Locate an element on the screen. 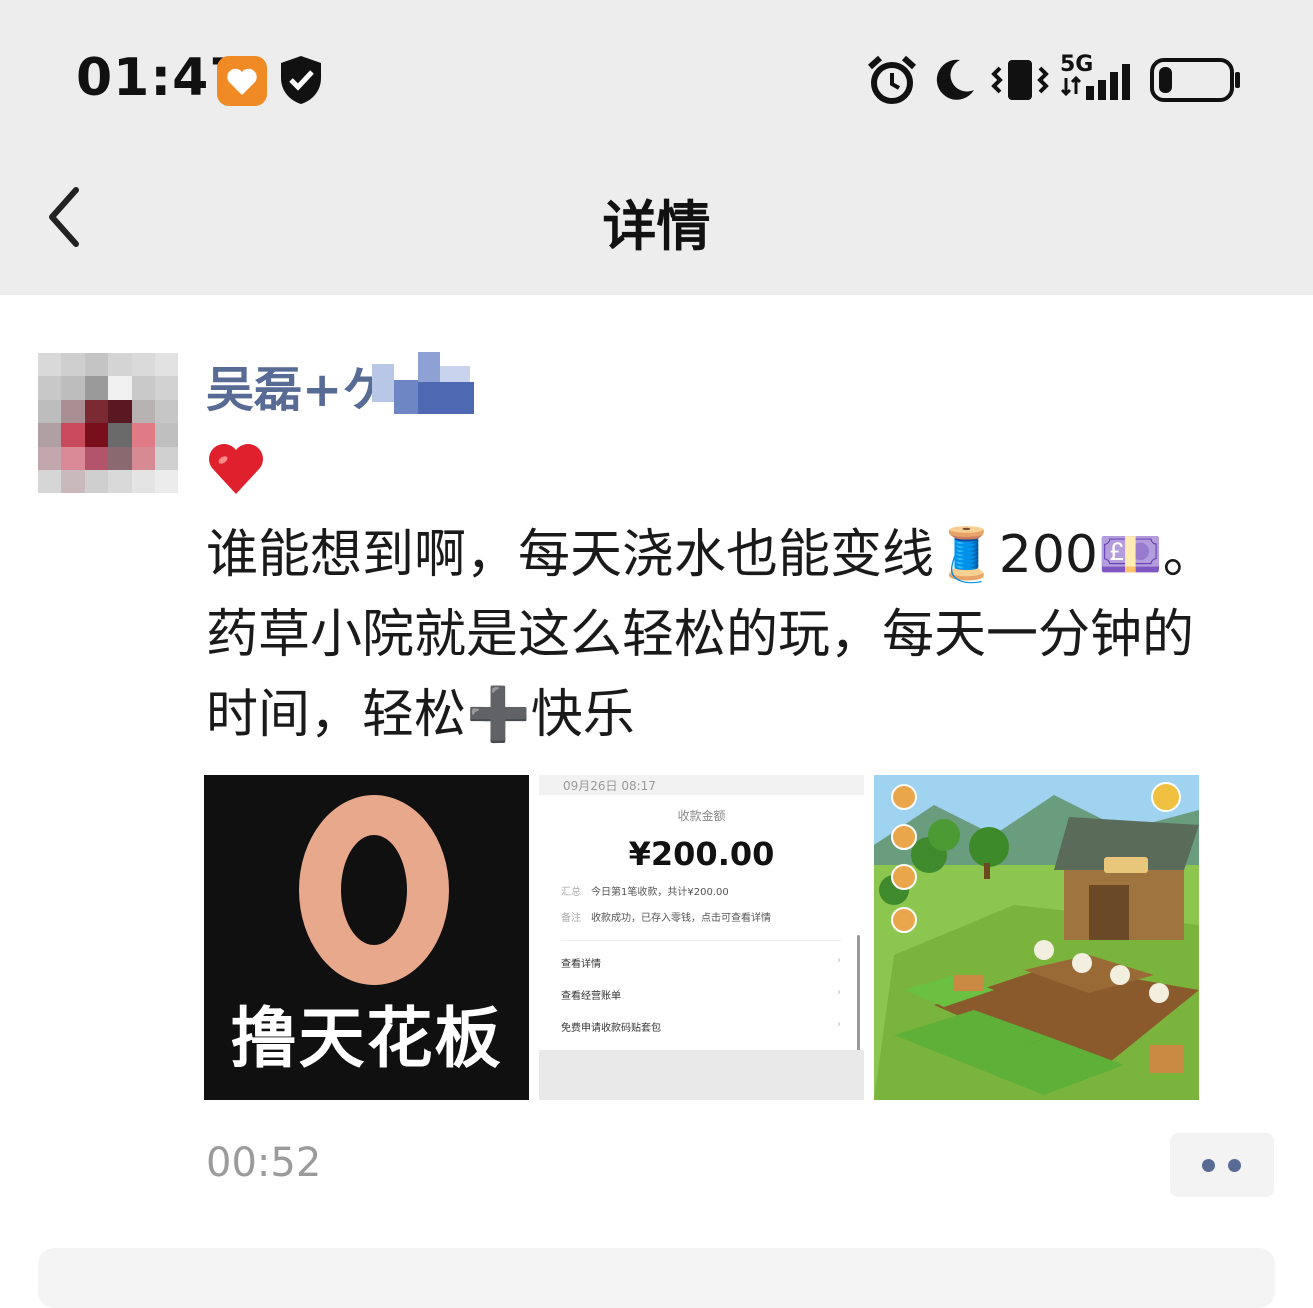 The height and width of the screenshot is (1308, 1313). image-thumbnail: 撸天花板 is located at coordinates (366, 937).